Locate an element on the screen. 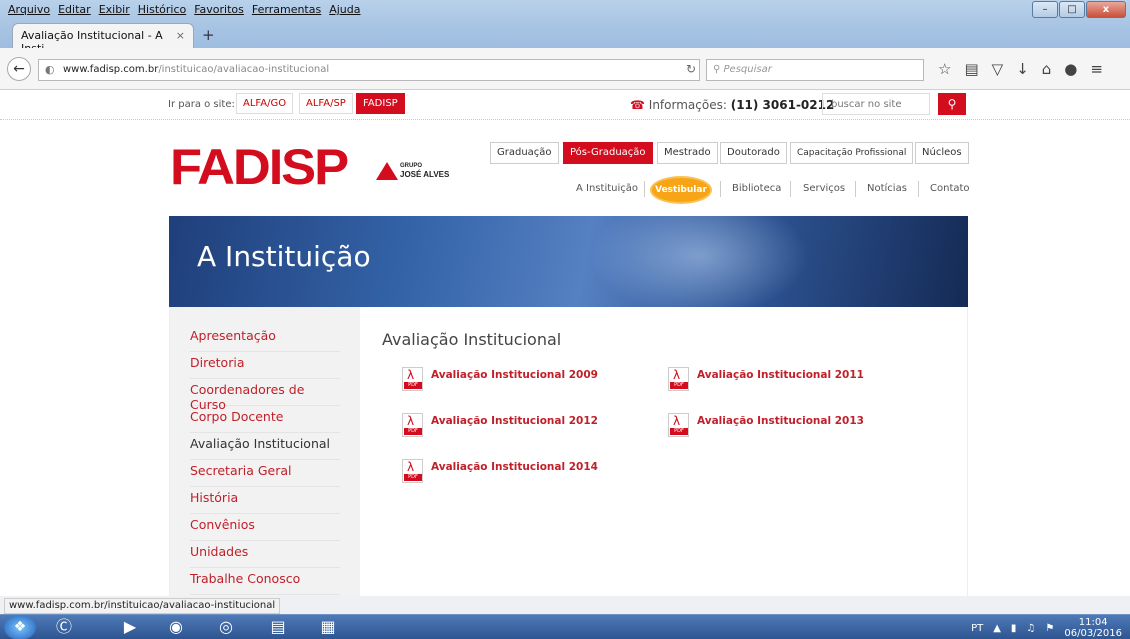 This screenshot has width=1130, height=639. sidebar-item-secretaria: Secretaria Geral is located at coordinates (265, 473).